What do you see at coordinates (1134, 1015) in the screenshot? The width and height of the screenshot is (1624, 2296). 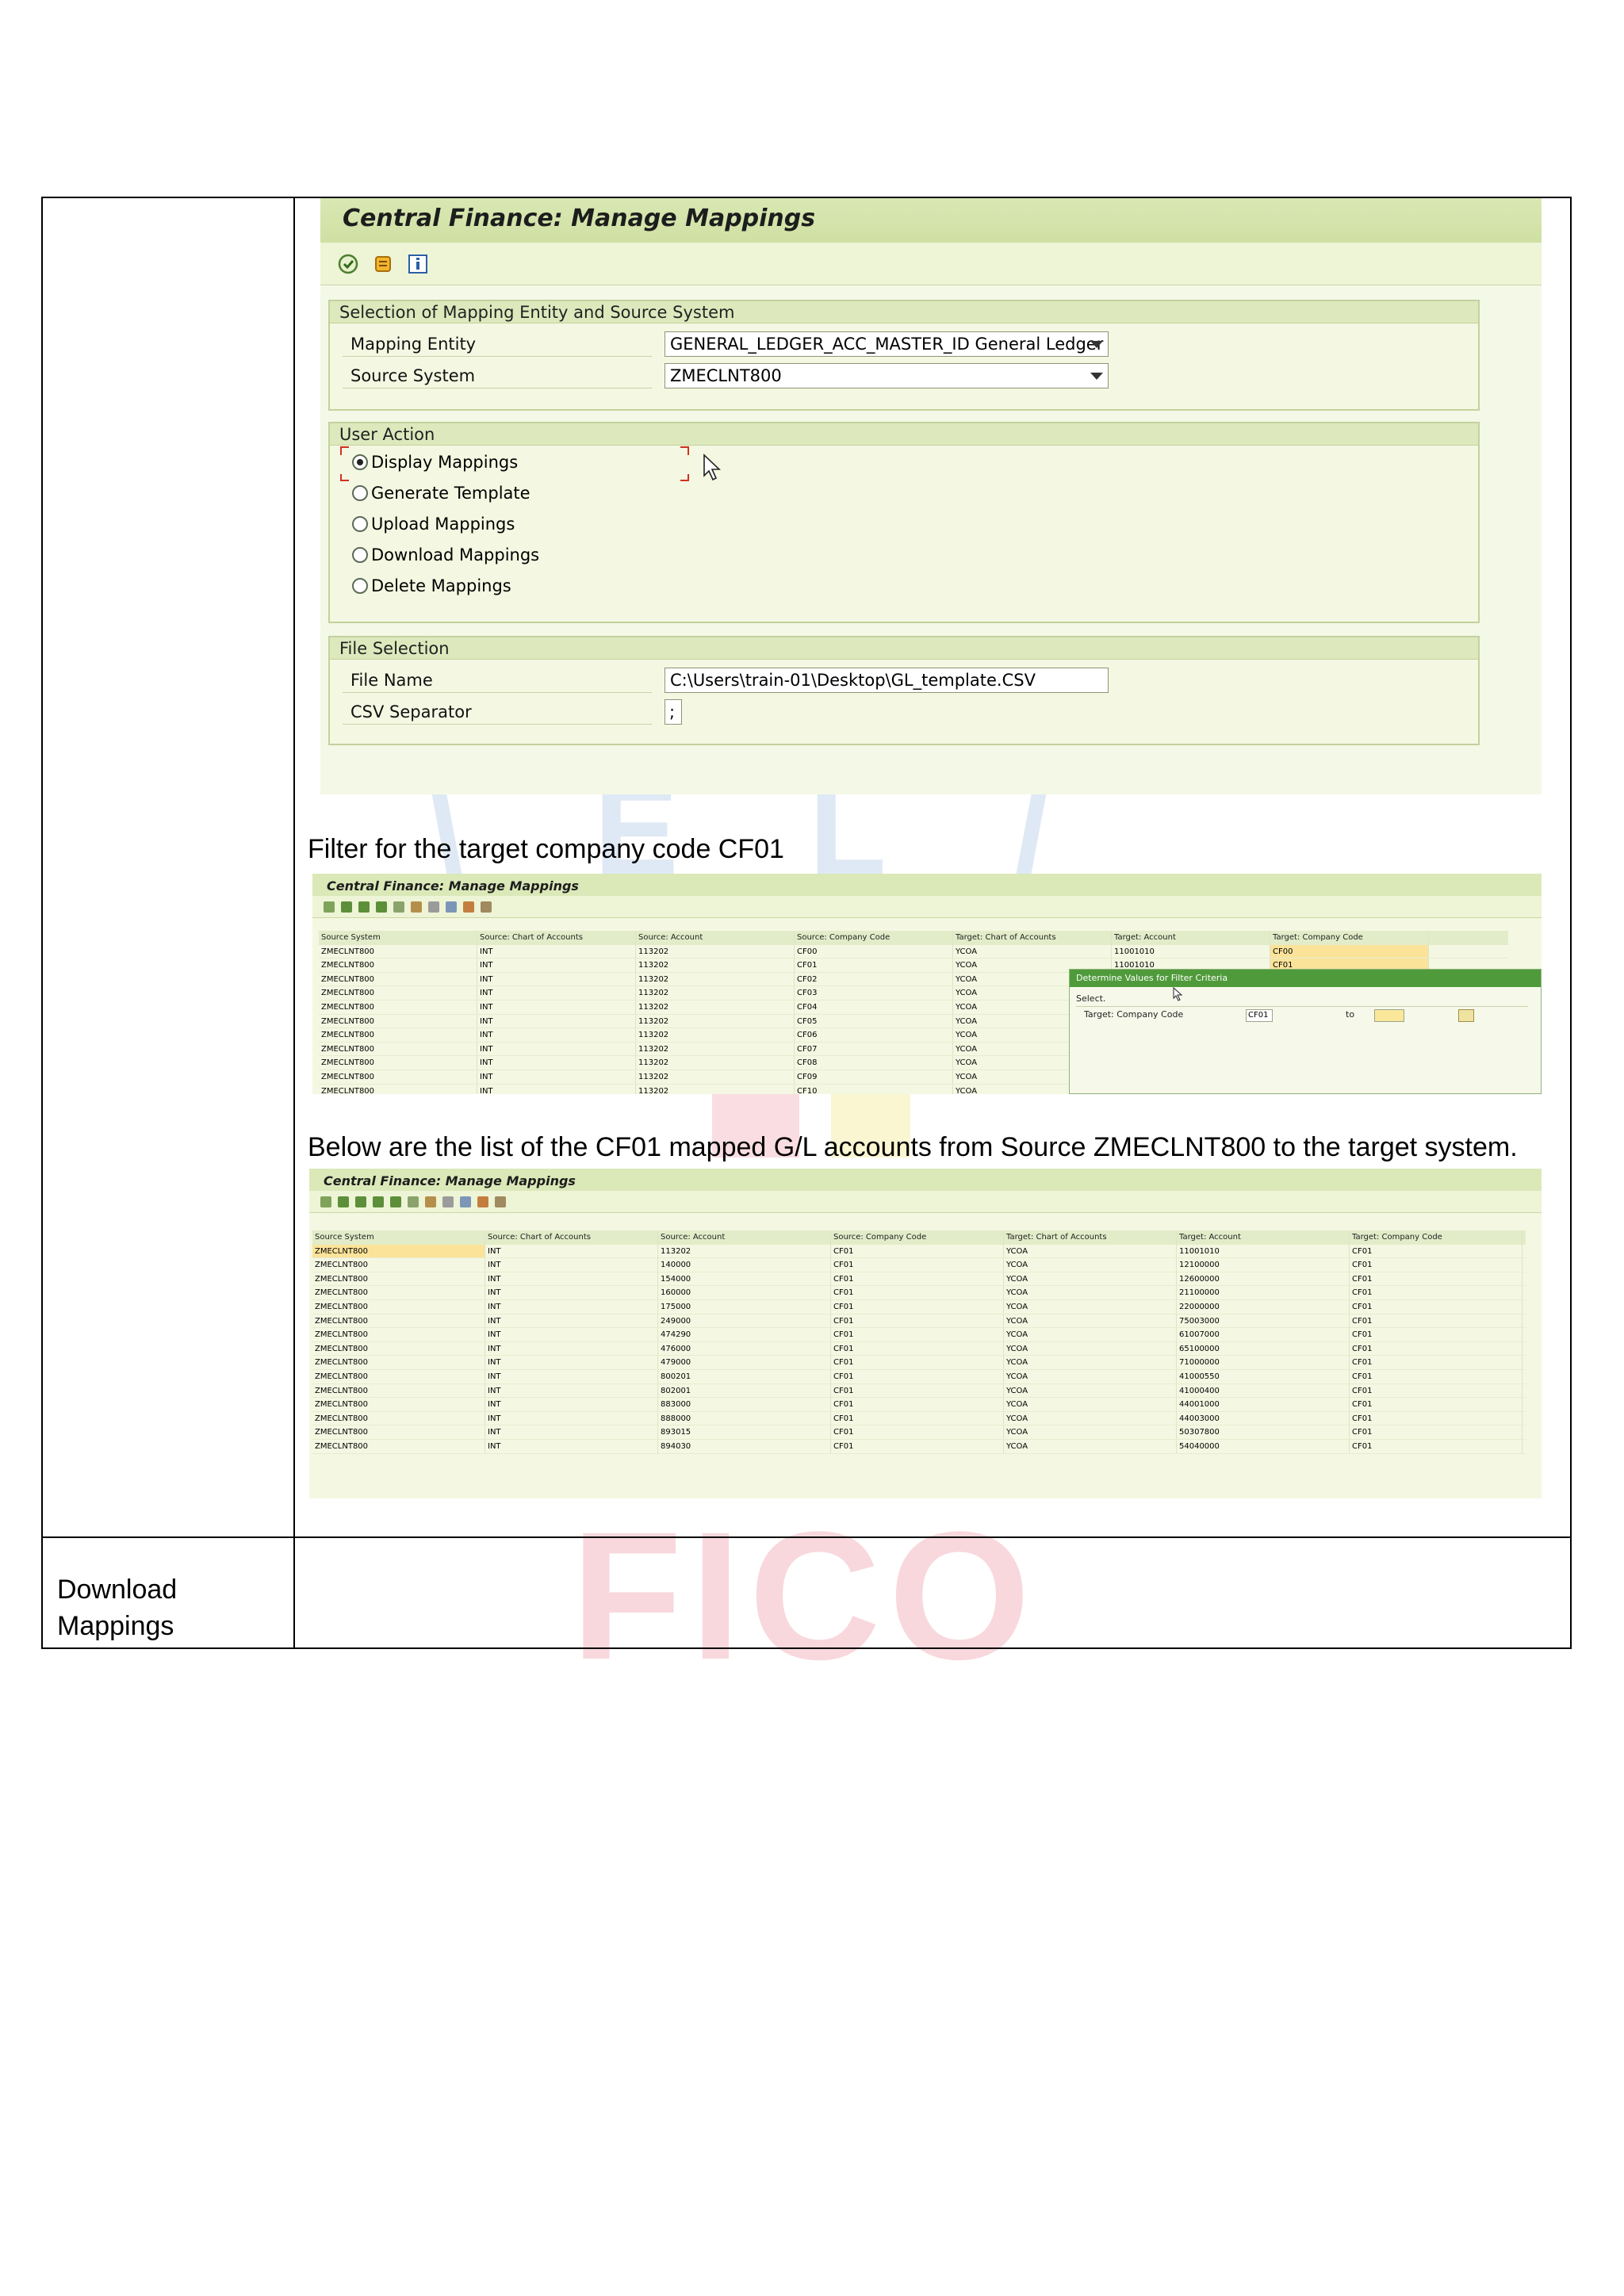 I see `target-company-code-label: Target: Company Code` at bounding box center [1134, 1015].